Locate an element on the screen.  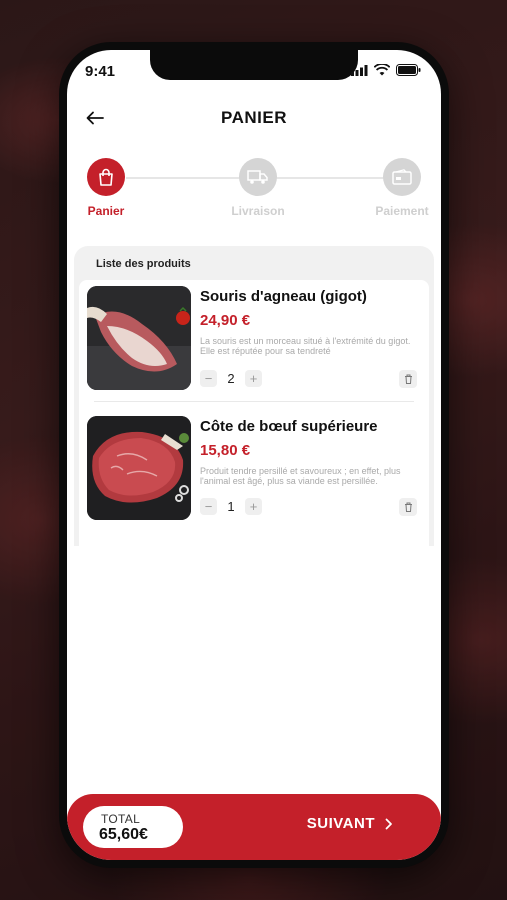
step-livraison: Livraison is located at coordinates (258, 188).